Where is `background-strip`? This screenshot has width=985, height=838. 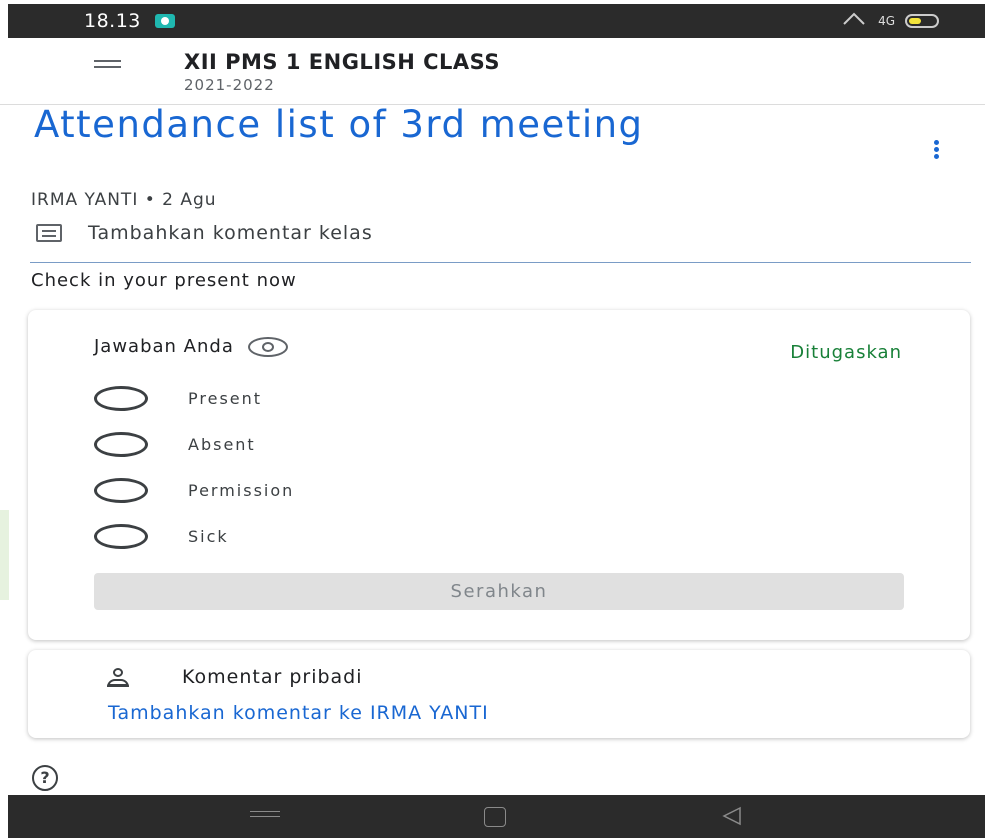 background-strip is located at coordinates (4, 555).